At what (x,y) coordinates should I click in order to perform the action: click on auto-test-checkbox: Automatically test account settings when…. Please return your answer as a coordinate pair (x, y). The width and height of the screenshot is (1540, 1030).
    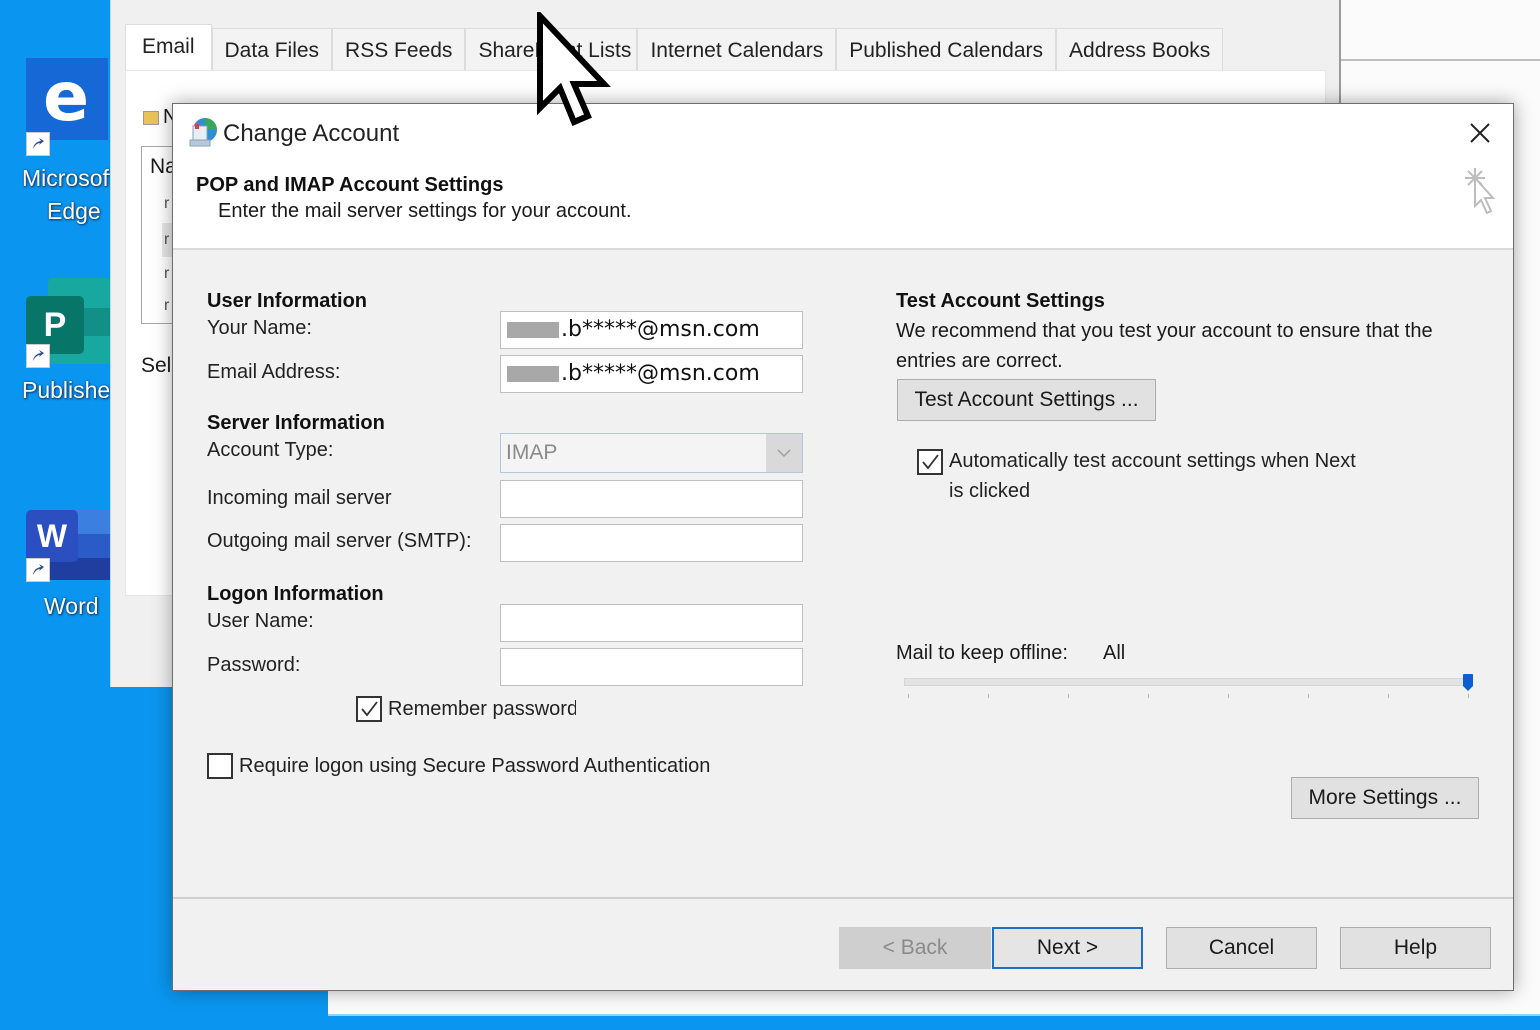
    Looking at the image, I should click on (1136, 477).